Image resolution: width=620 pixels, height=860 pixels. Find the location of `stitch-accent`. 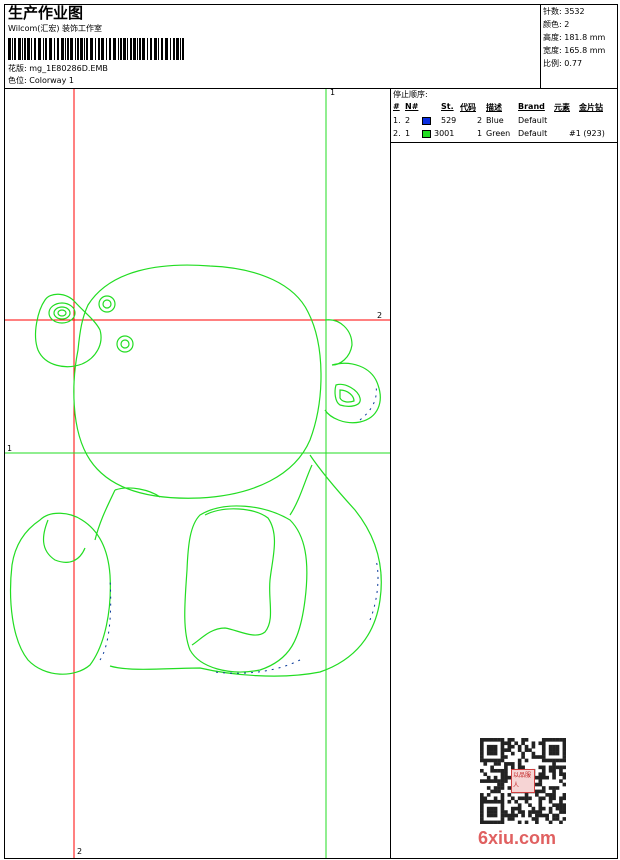

stitch-accent is located at coordinates (105, 620).